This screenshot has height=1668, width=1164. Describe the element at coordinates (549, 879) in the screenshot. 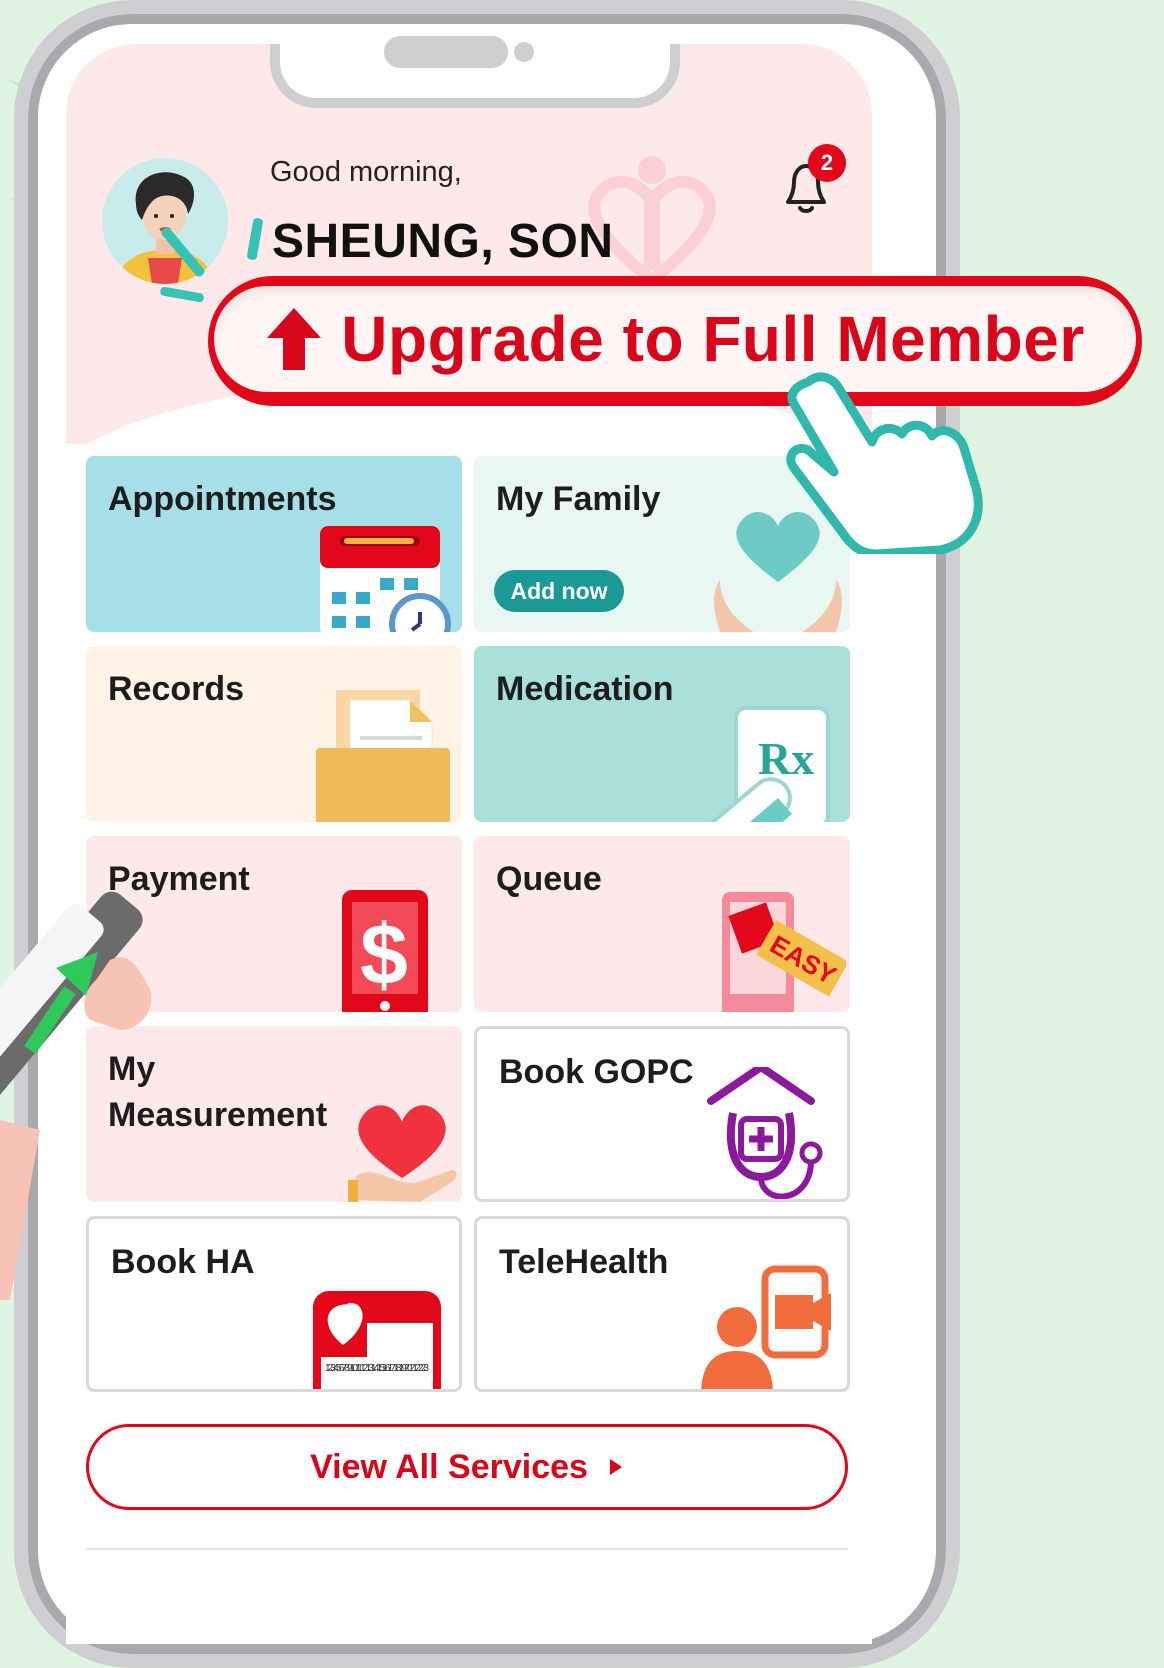

I see `tile-label: Queue` at that location.